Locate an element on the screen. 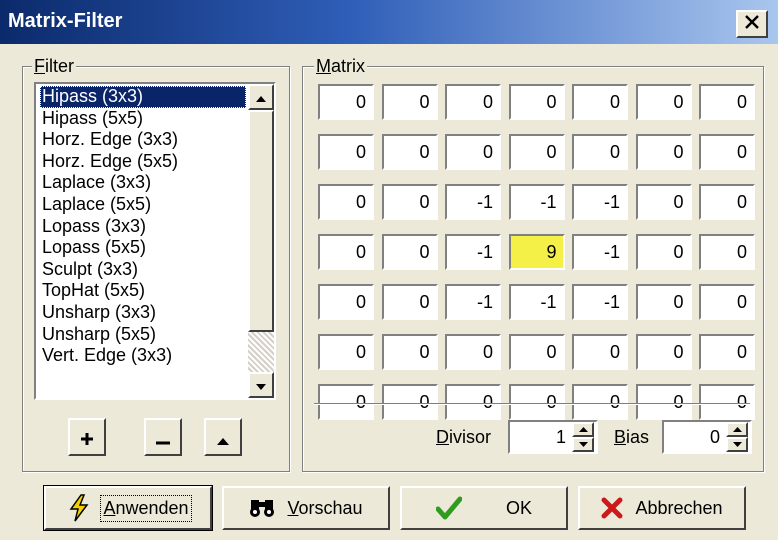 The image size is (778, 540). apply-label-rest: nwenden is located at coordinates (152, 507).